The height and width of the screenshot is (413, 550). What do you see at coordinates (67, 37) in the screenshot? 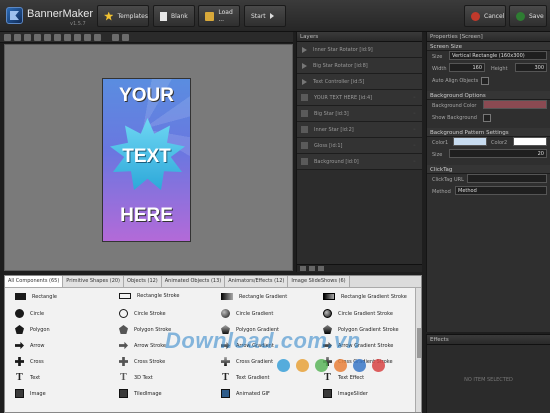
I see `distribute-icon` at bounding box center [67, 37].